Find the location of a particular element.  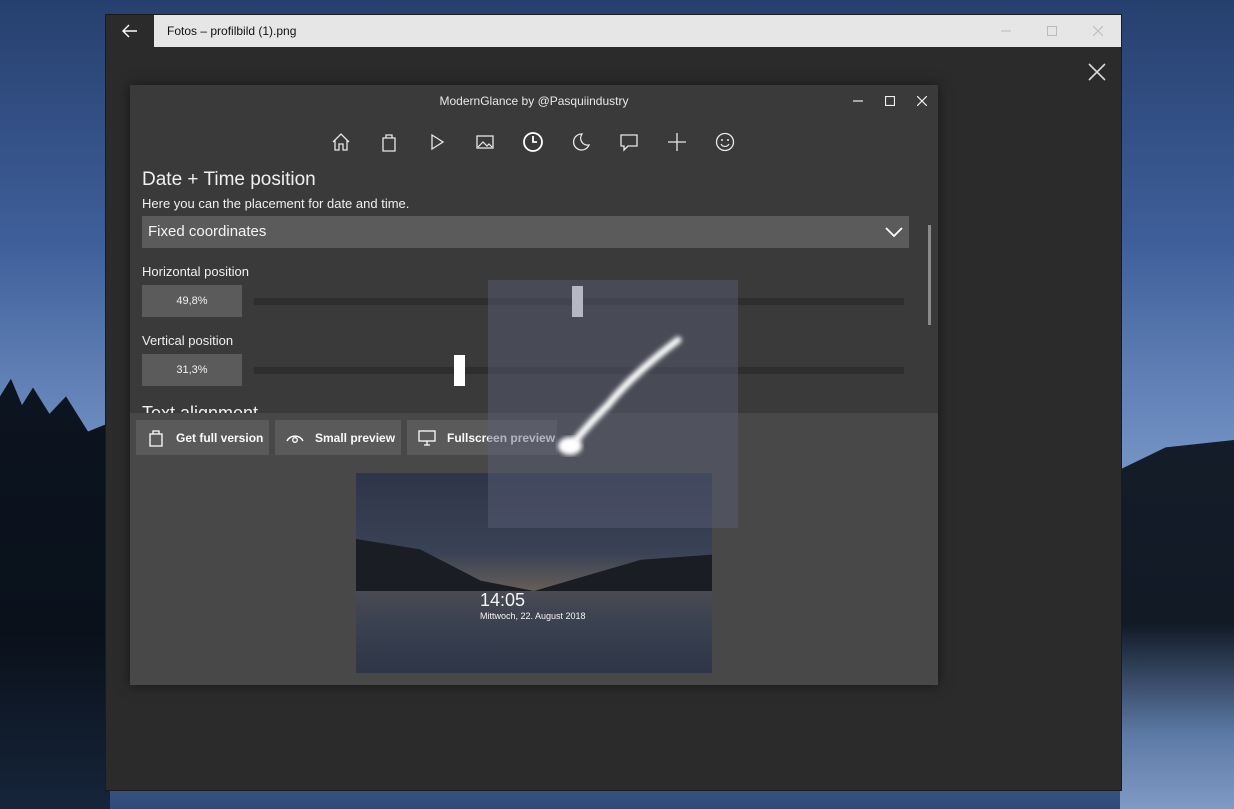

home-icon is located at coordinates (341, 142).